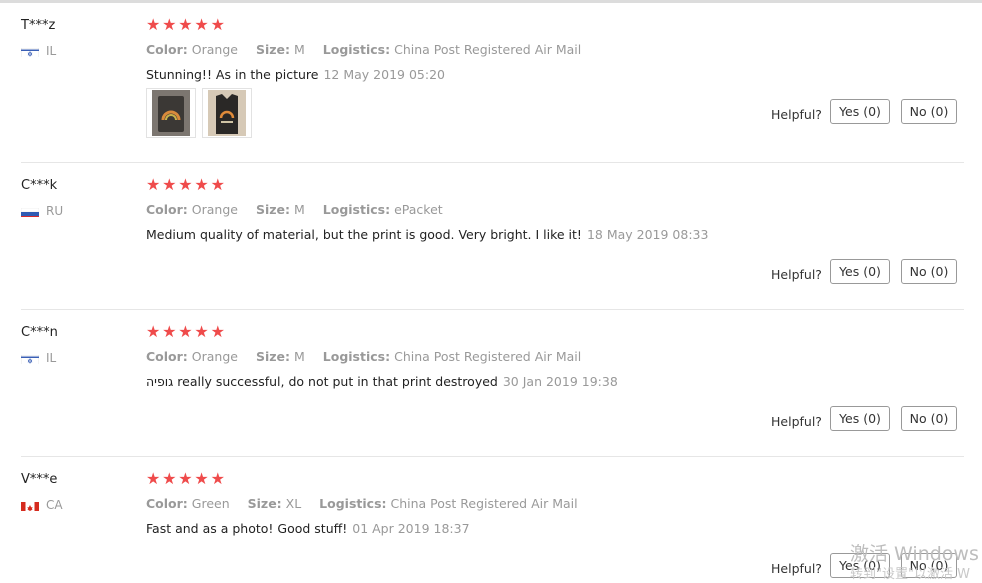 This screenshot has width=982, height=583. I want to click on review-body: Stunning!! As in the picture, so click(232, 74).